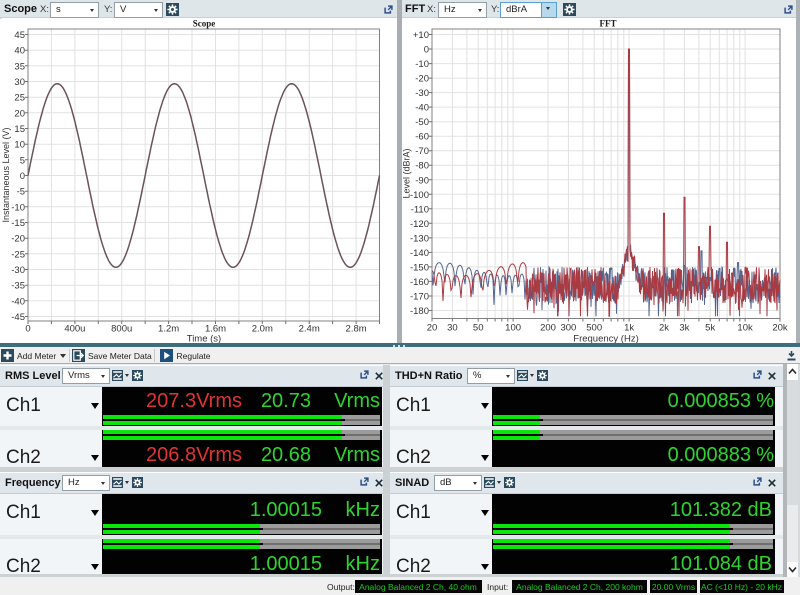 This screenshot has width=800, height=595. What do you see at coordinates (204, 338) in the screenshot?
I see `svg-text: Time (s)` at bounding box center [204, 338].